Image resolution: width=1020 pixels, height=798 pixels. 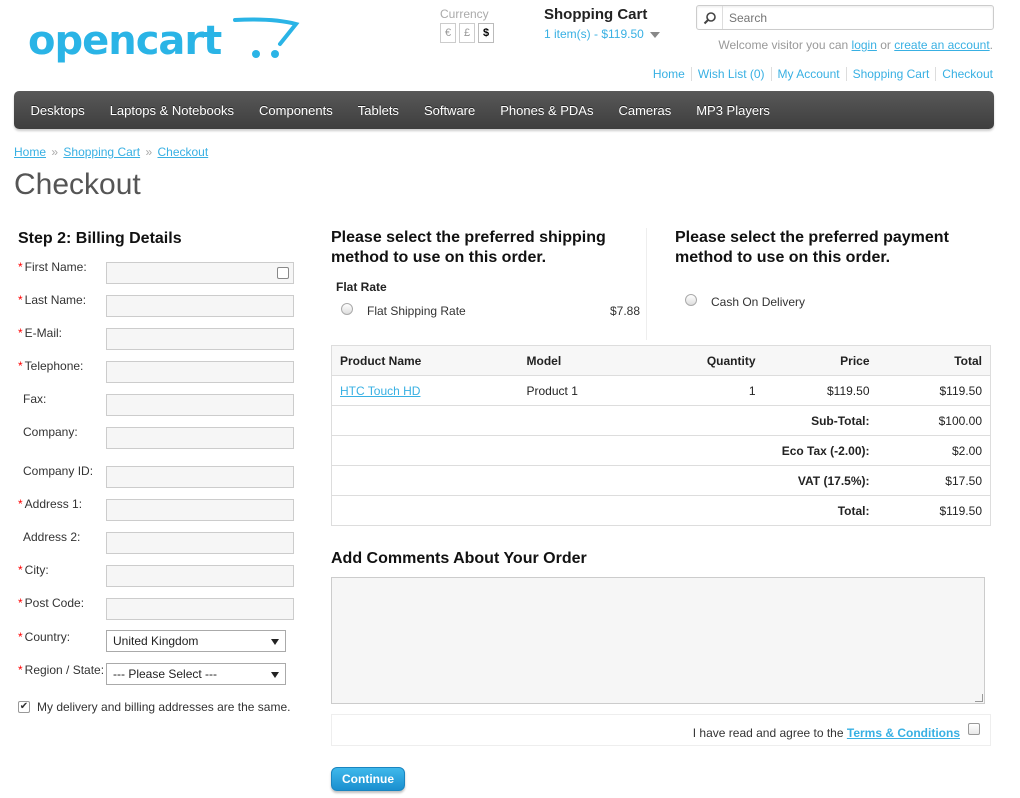 What do you see at coordinates (691, 300) in the screenshot?
I see `payment-radio` at bounding box center [691, 300].